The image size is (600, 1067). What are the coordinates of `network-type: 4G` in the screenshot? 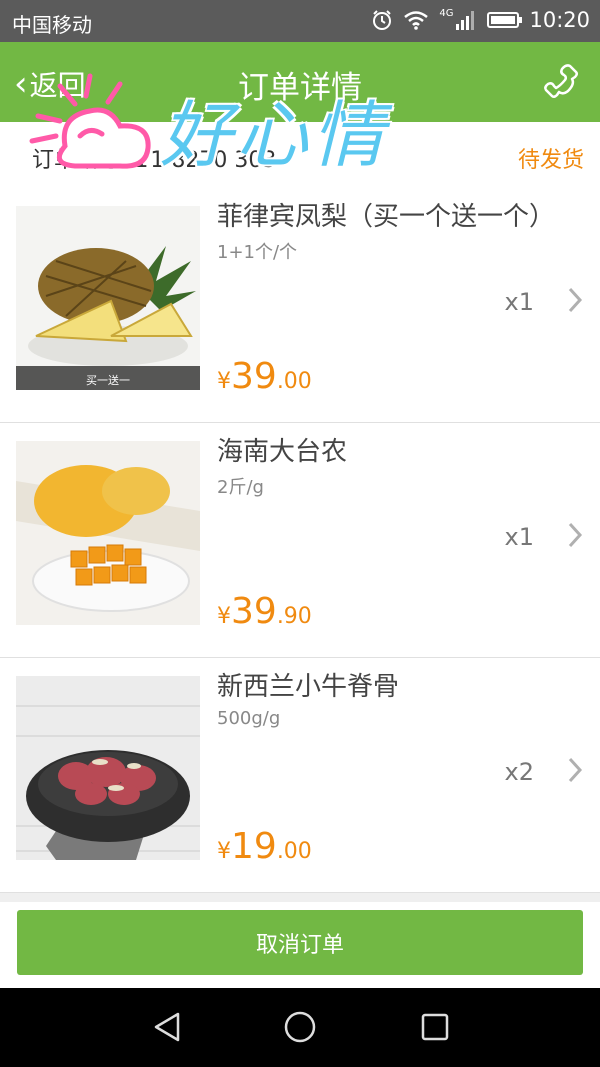 It's located at (446, 13).